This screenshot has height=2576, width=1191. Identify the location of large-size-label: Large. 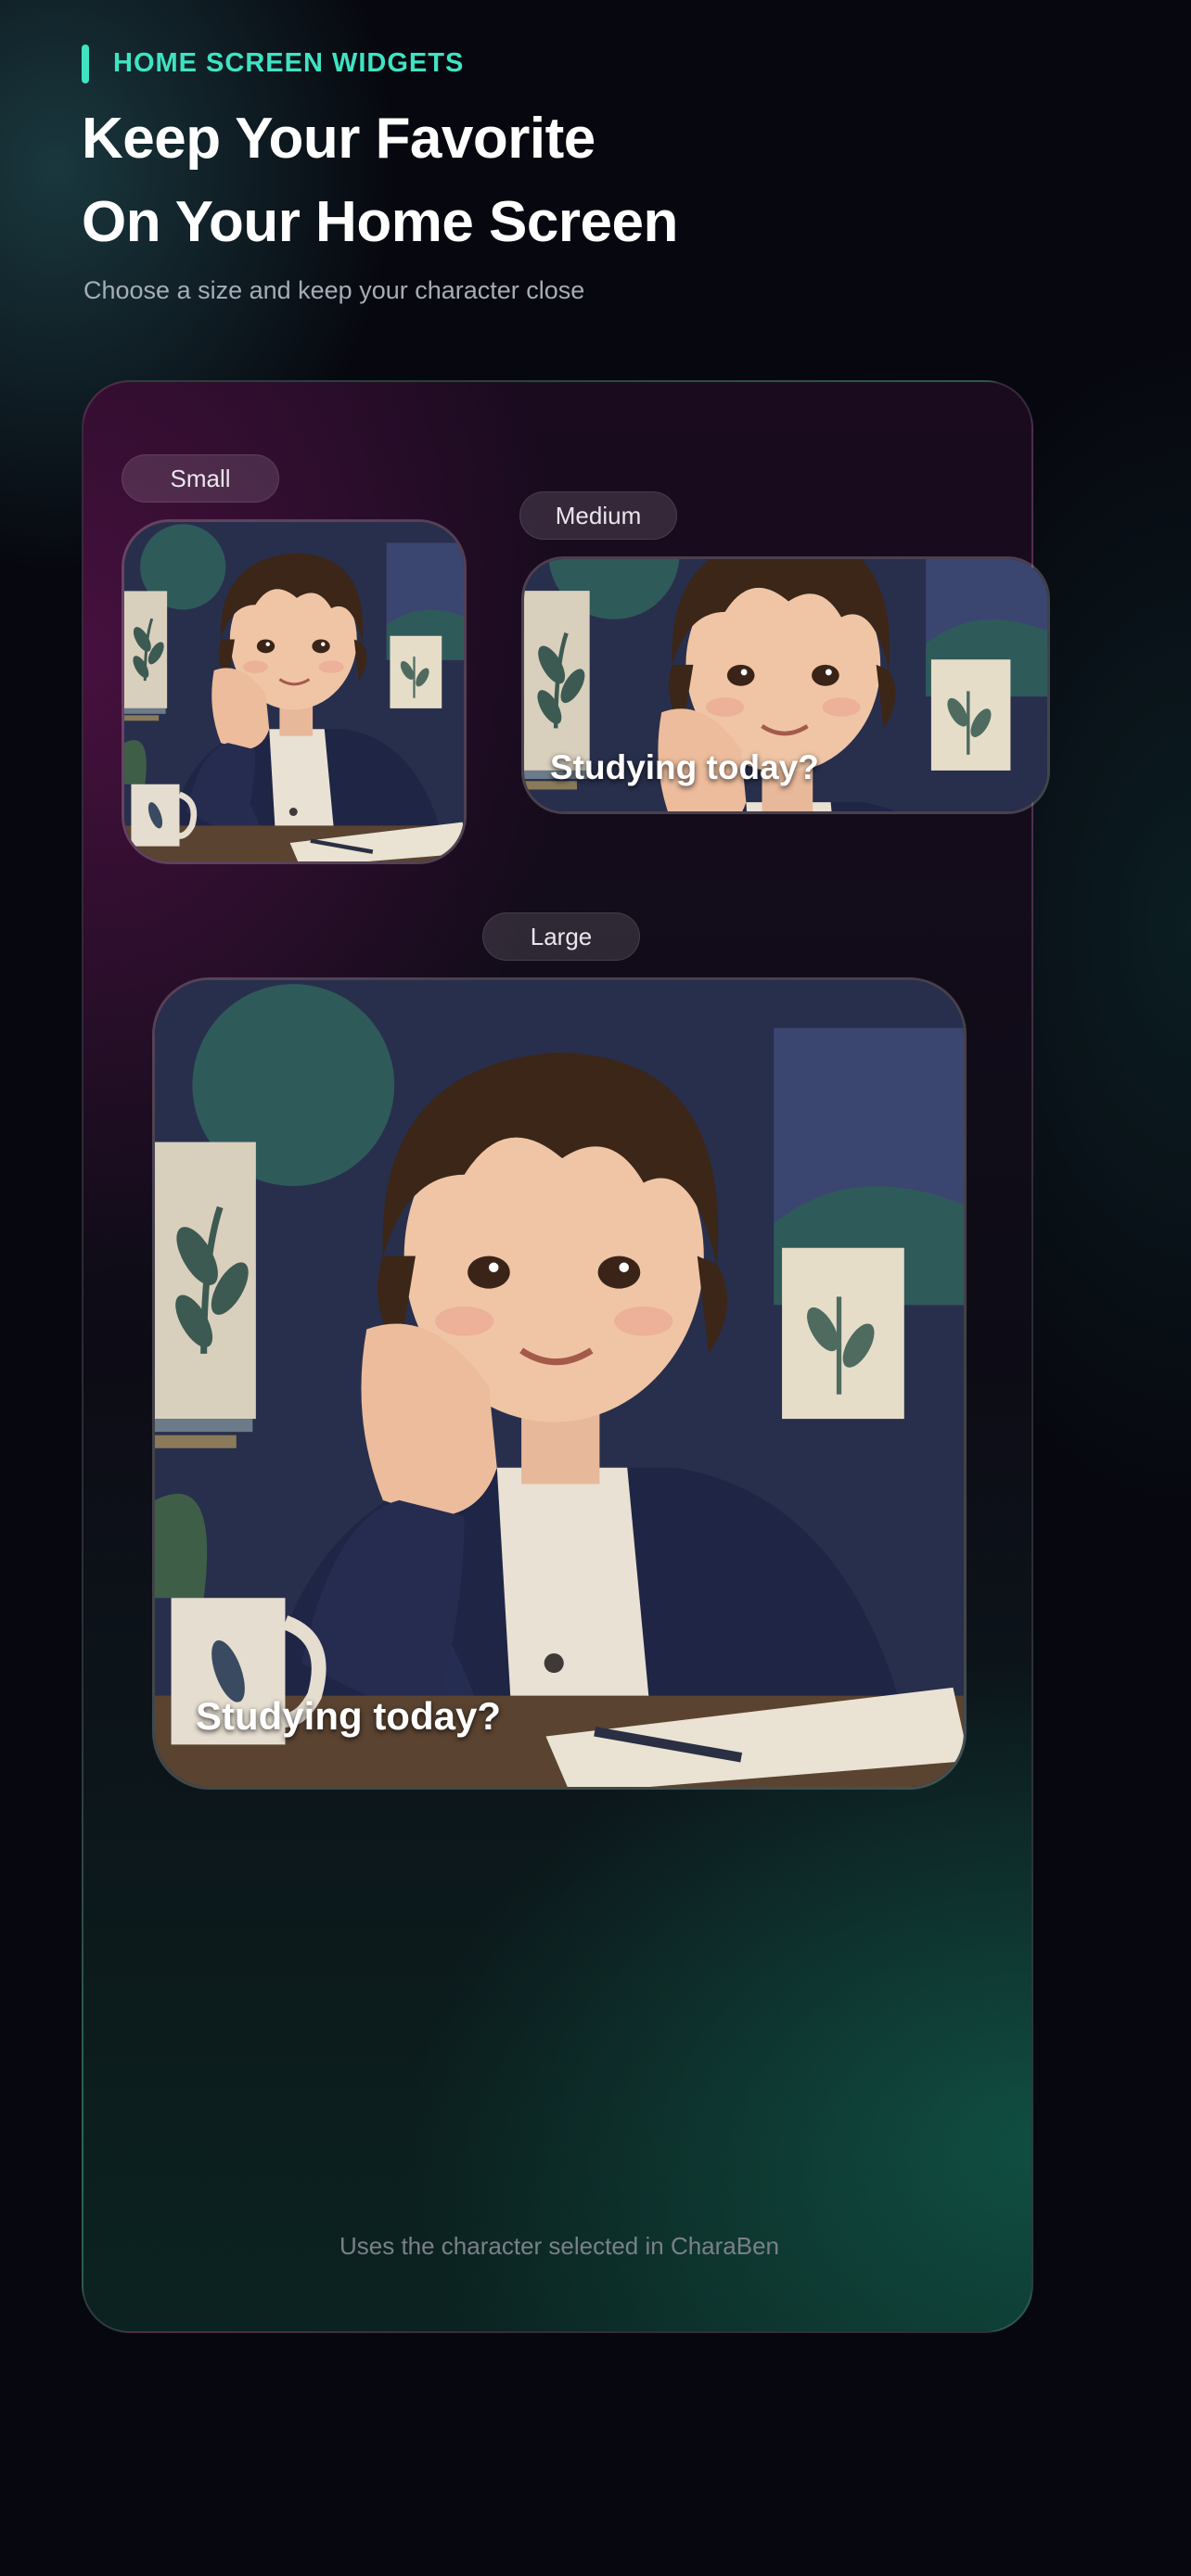
(561, 937).